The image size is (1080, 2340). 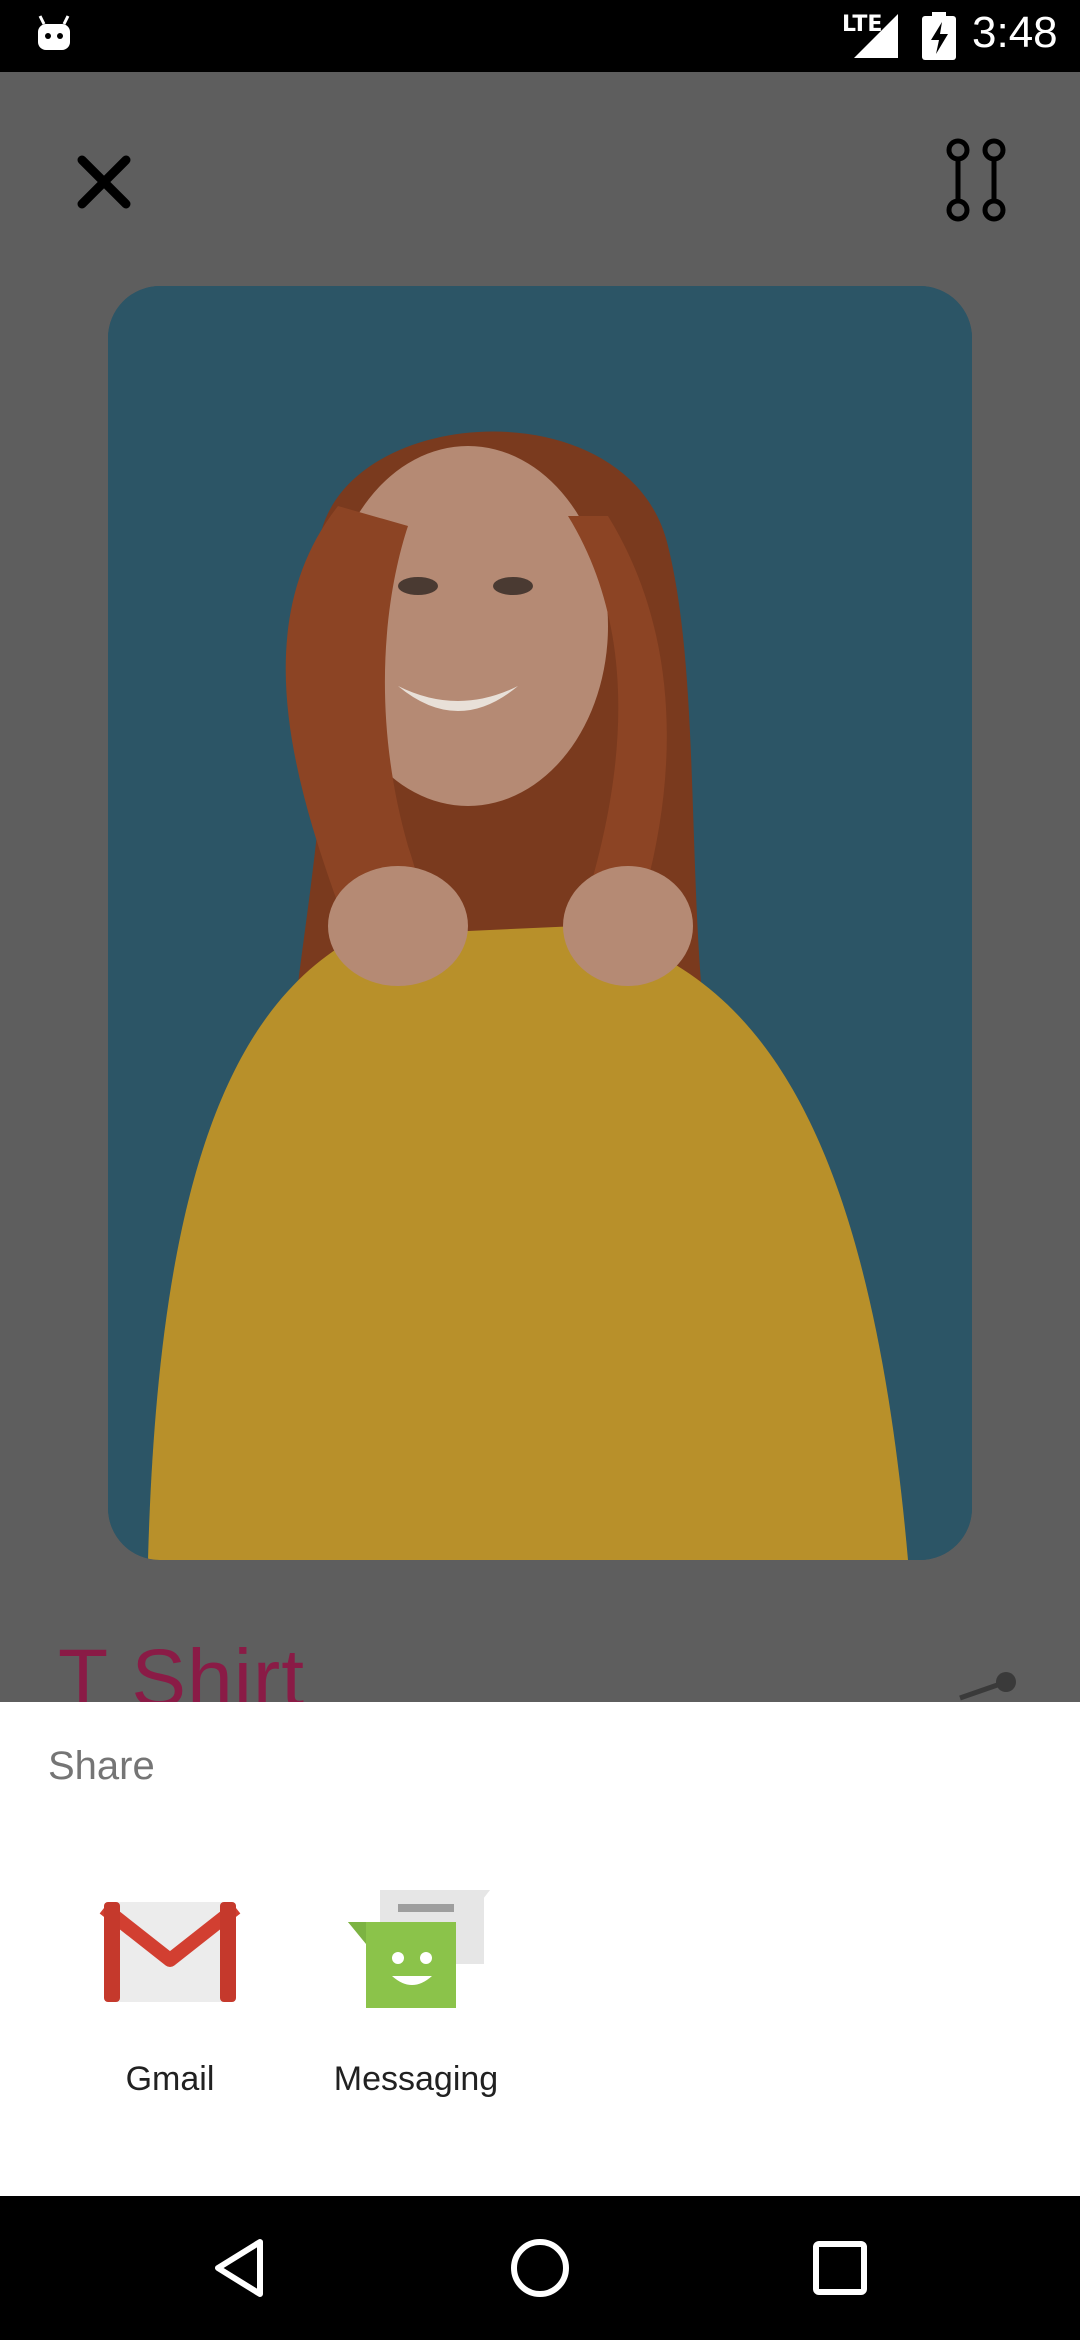 I want to click on network-type: LTE, so click(x=862, y=24).